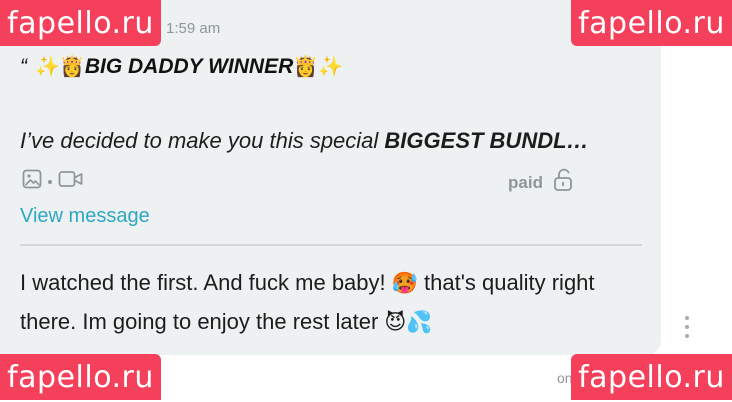  Describe the element at coordinates (331, 245) in the screenshot. I see `divider` at that location.